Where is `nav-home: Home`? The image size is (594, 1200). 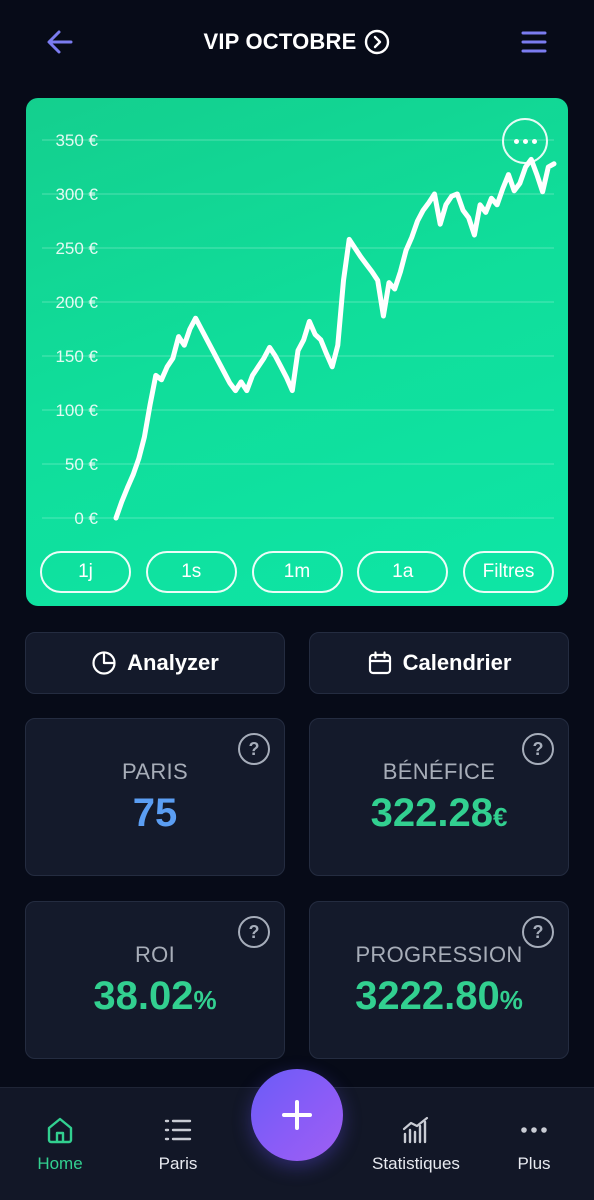 nav-home: Home is located at coordinates (60, 1144).